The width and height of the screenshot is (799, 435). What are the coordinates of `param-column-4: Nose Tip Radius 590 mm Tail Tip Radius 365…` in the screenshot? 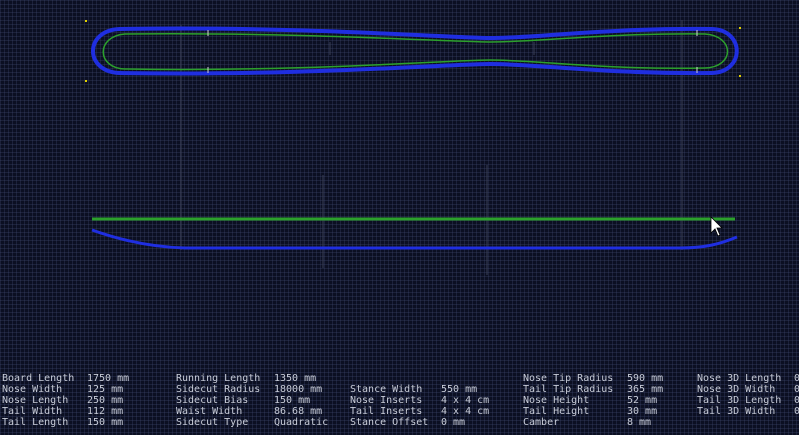 It's located at (593, 400).